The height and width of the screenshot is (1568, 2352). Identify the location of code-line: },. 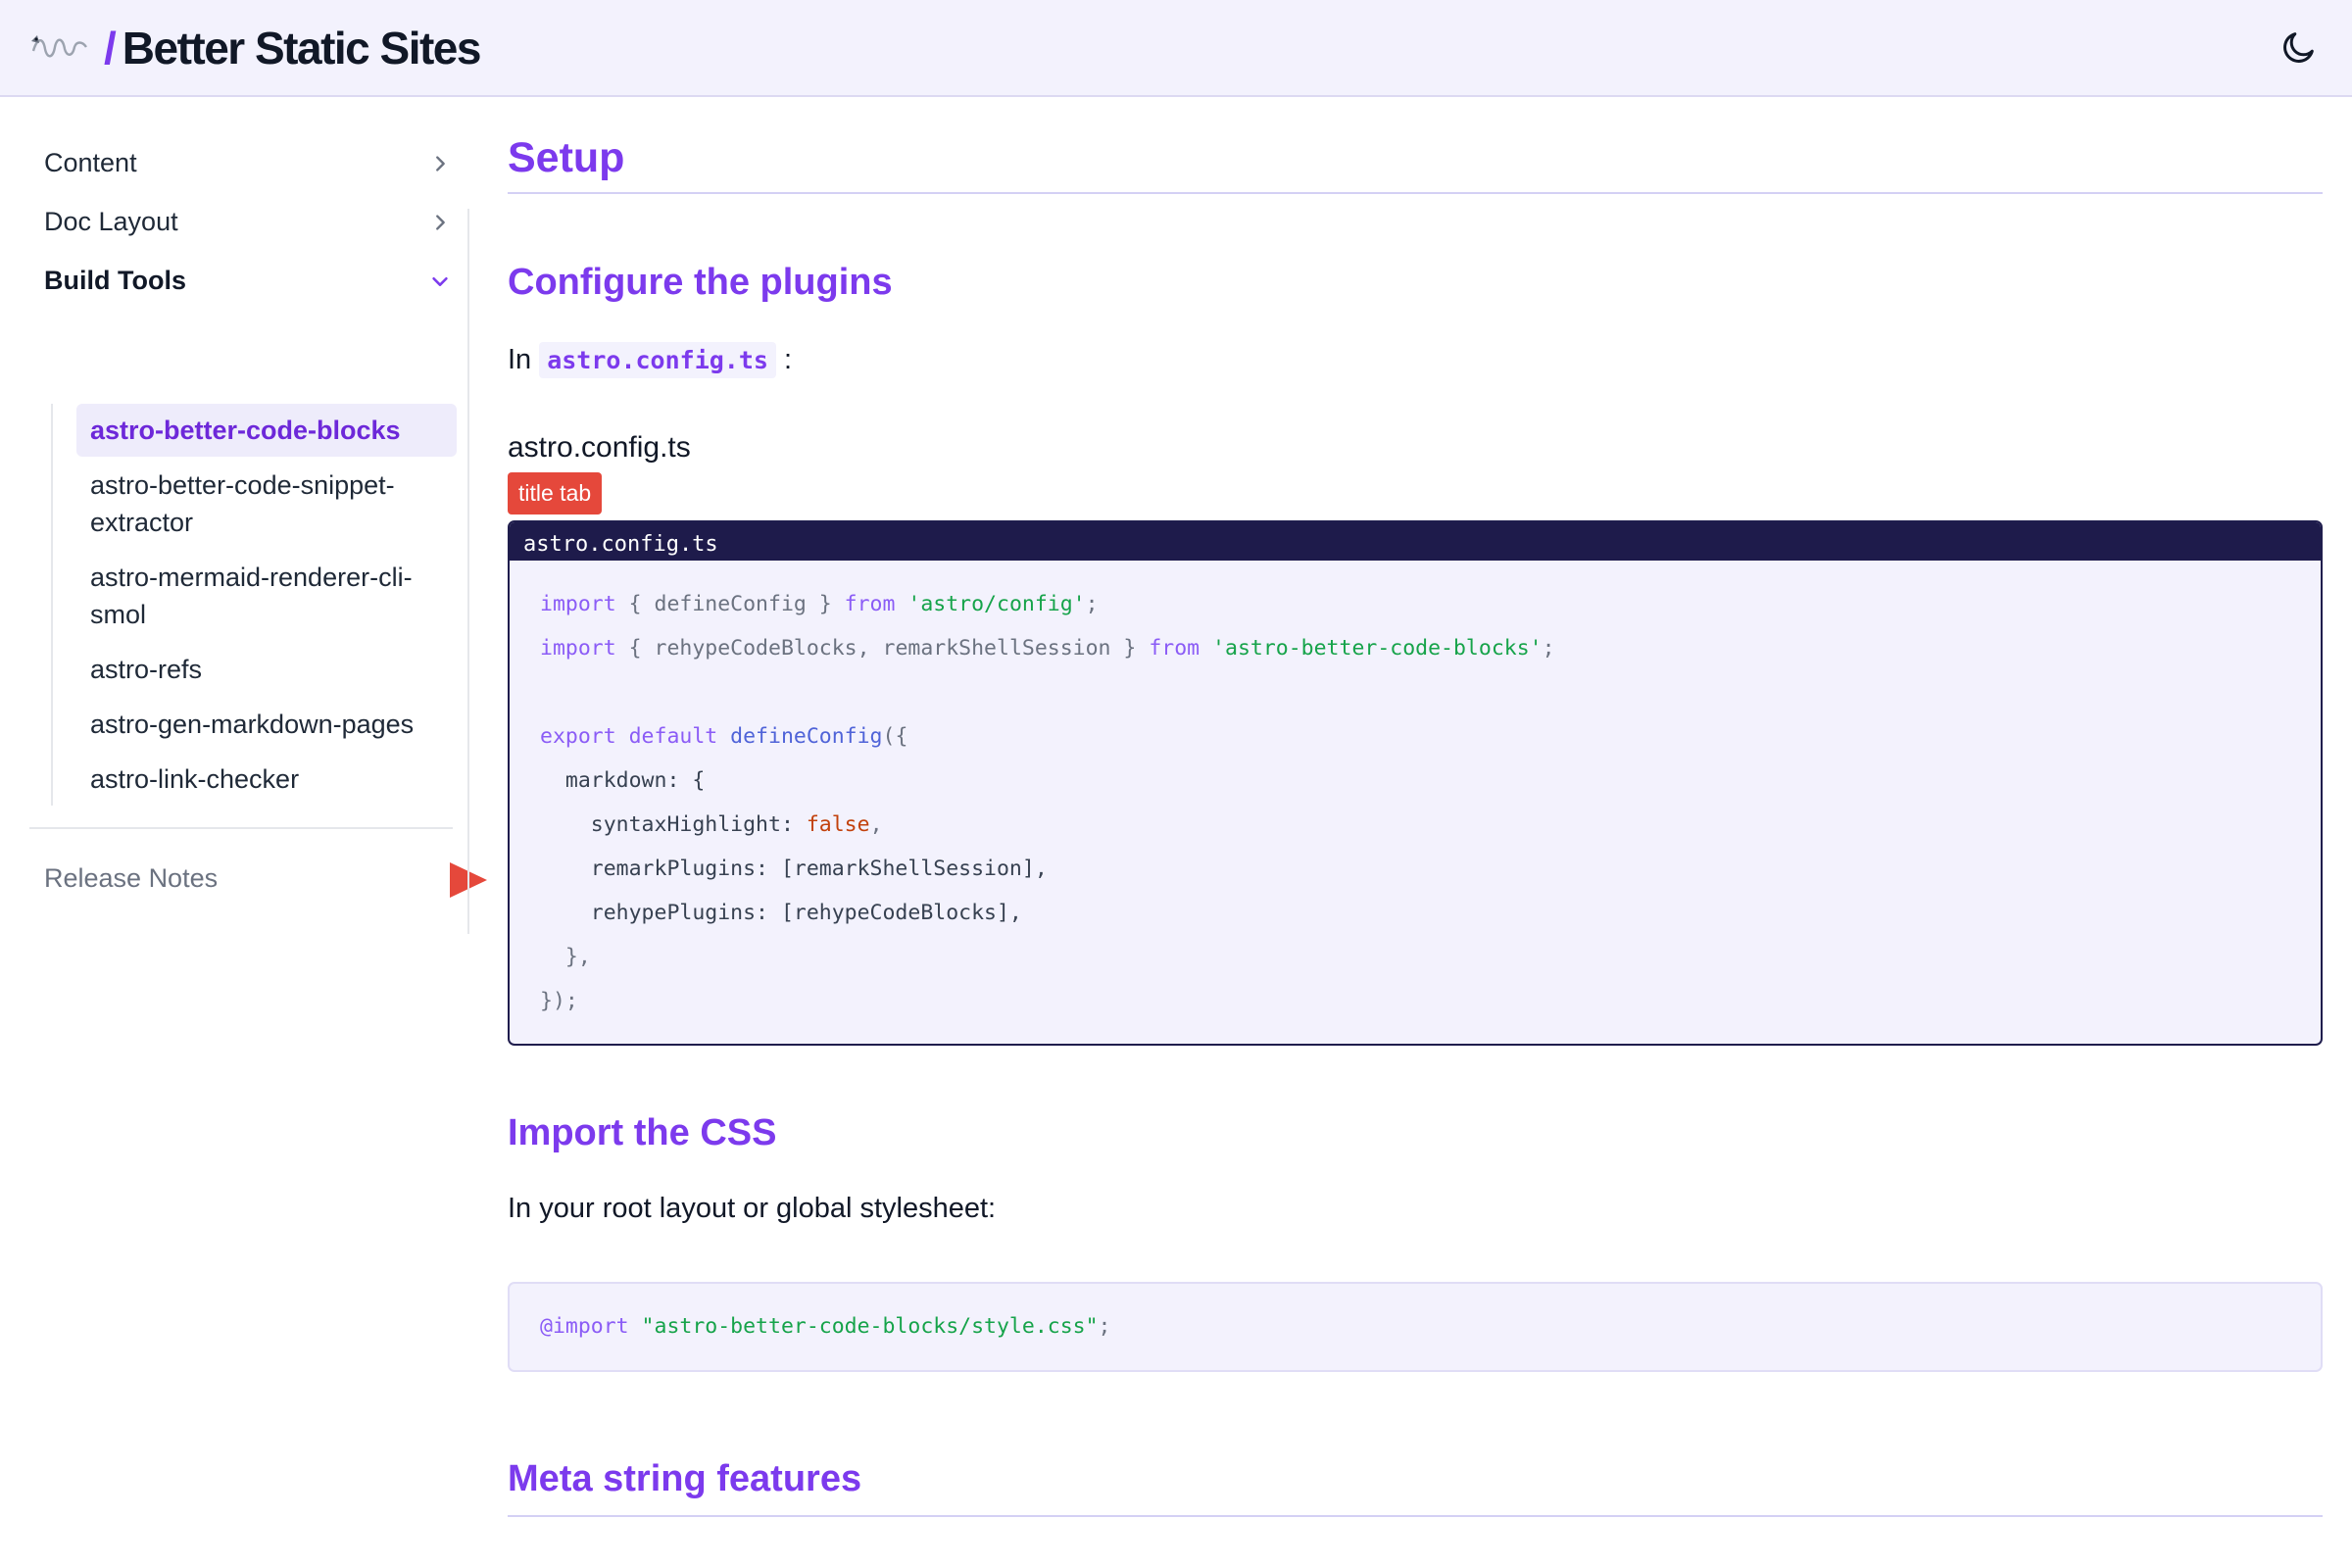
(565, 957).